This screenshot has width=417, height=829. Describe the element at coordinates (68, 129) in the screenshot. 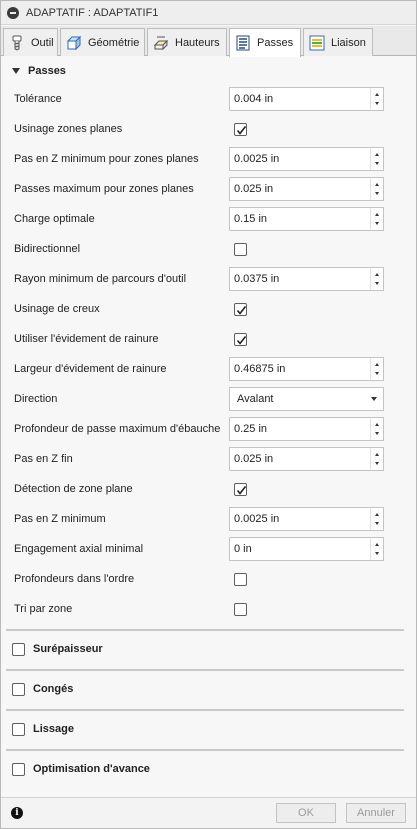

I see `label-usinage-zones-planes: Usinage zones planes` at that location.